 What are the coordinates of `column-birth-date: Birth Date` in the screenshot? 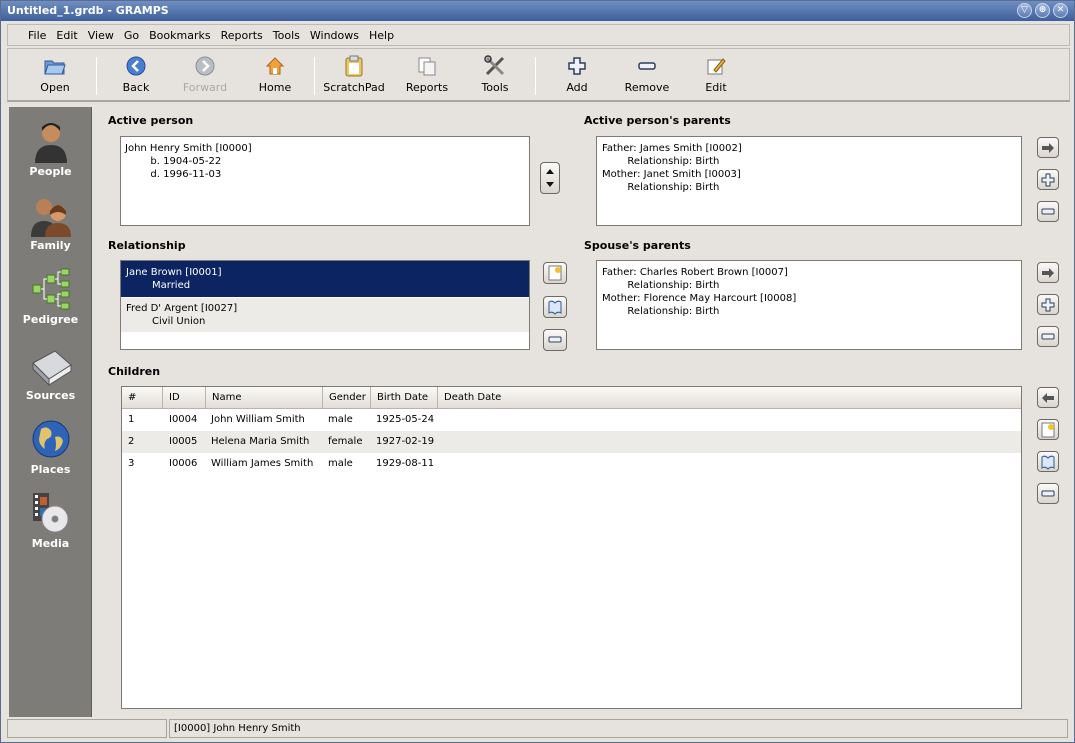 It's located at (404, 397).